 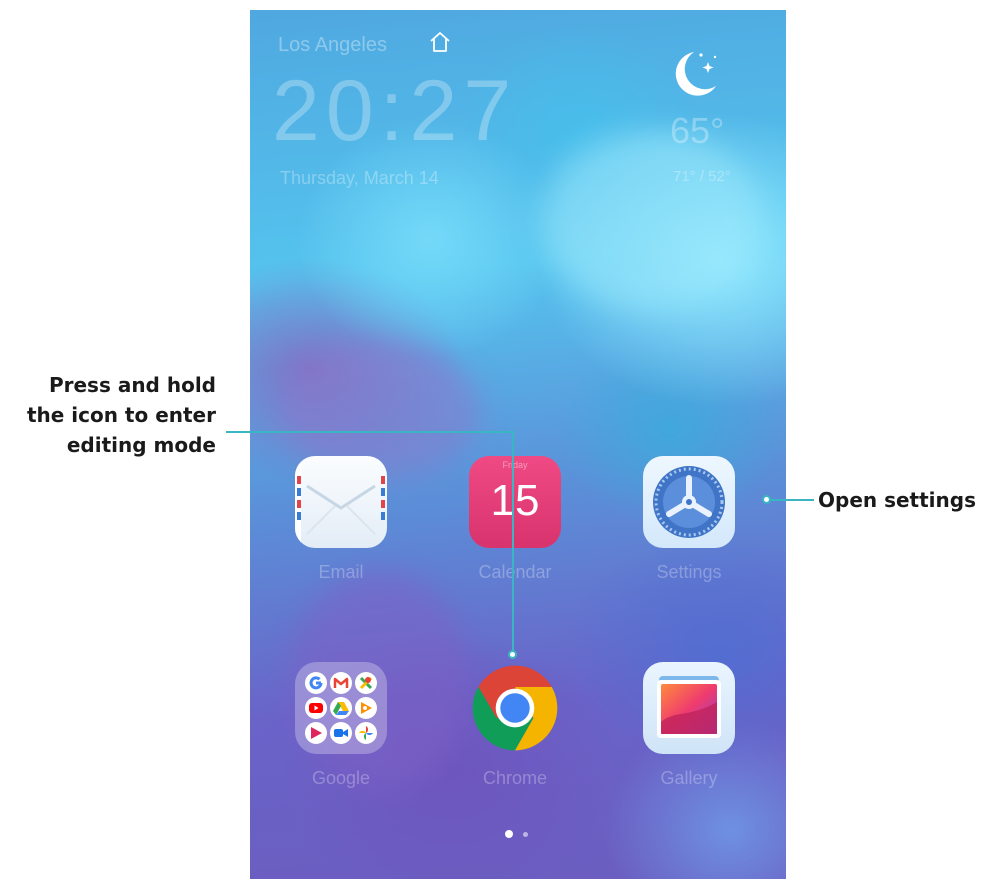 What do you see at coordinates (341, 572) in the screenshot?
I see `email-label: Email` at bounding box center [341, 572].